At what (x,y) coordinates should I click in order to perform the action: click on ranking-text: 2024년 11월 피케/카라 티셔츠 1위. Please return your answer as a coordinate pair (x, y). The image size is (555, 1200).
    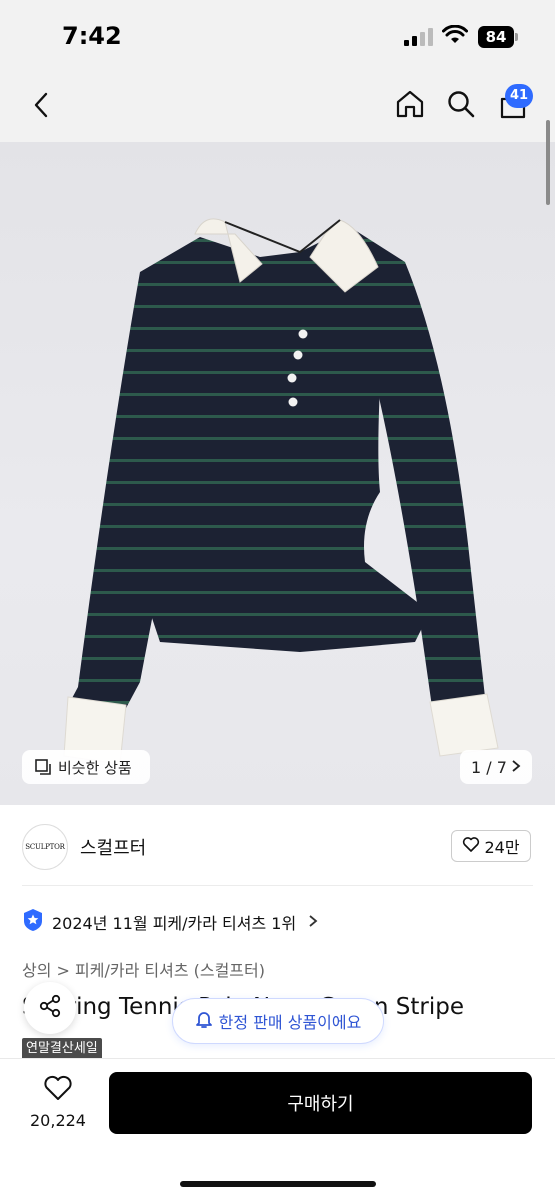
    Looking at the image, I should click on (174, 923).